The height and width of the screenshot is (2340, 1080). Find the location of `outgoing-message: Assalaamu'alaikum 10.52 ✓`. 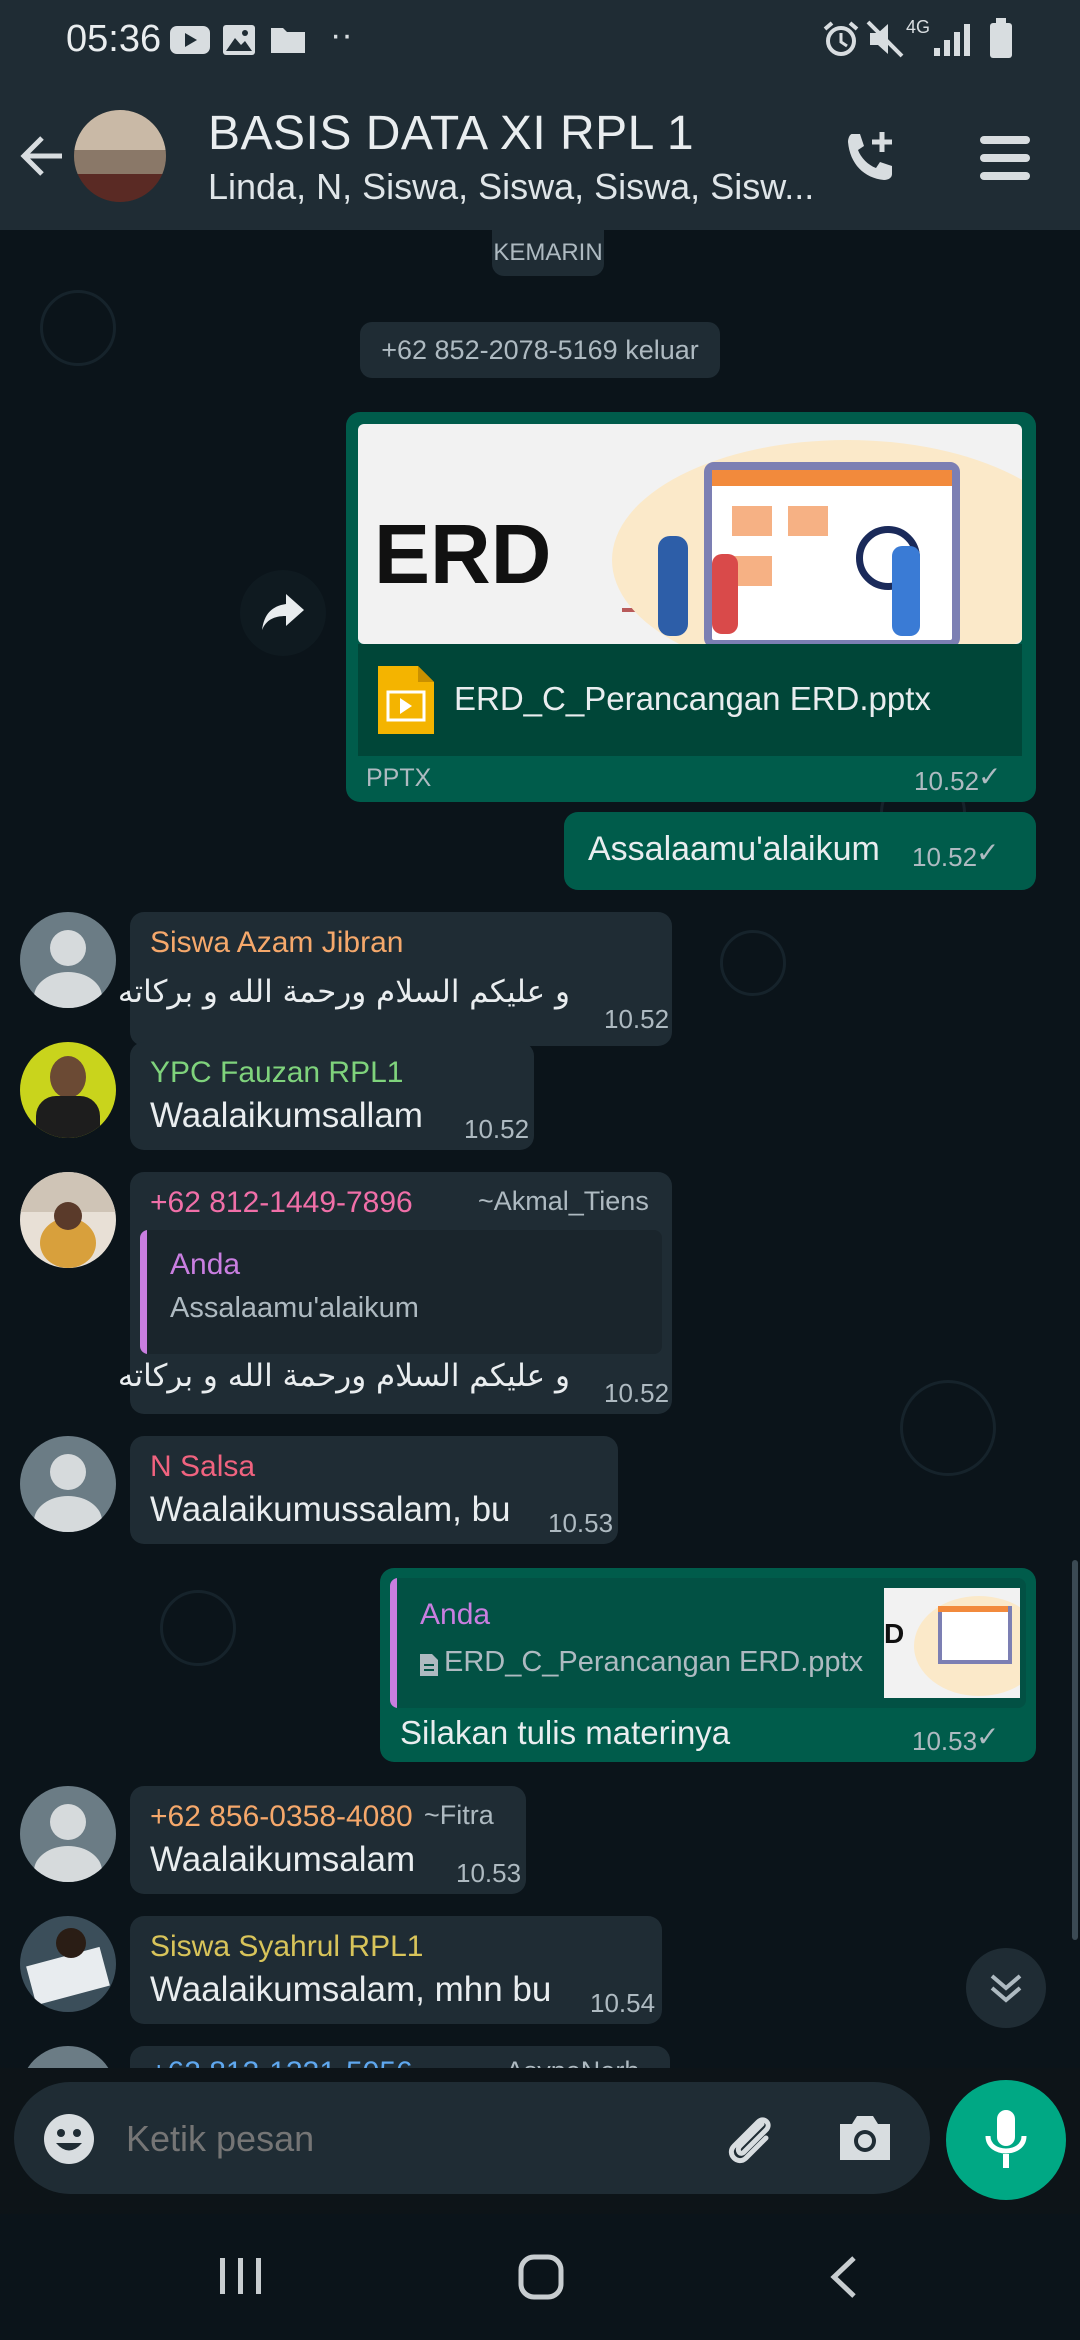

outgoing-message: Assalaamu'alaikum 10.52 ✓ is located at coordinates (800, 851).